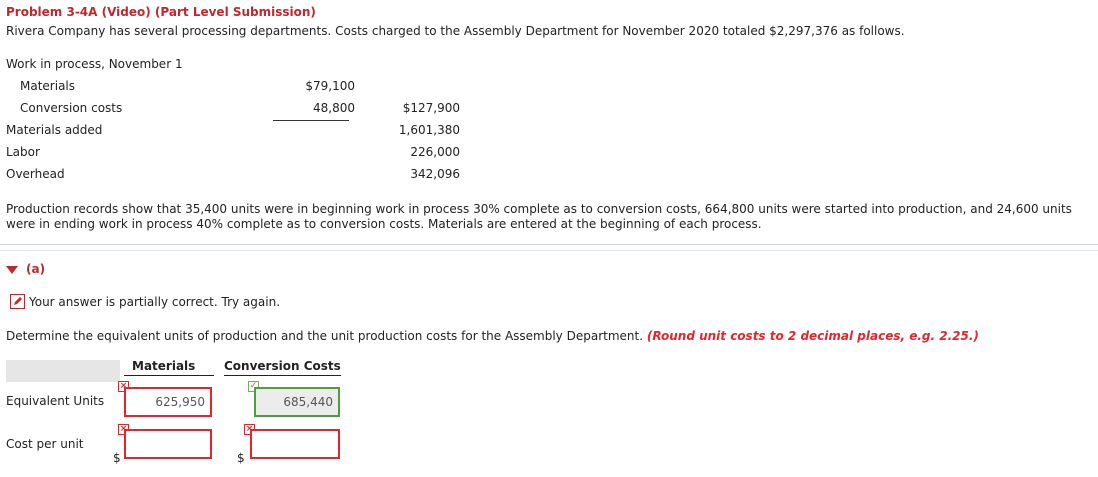 This screenshot has height=477, width=1098. I want to click on conversion-value: 48,800, so click(334, 108).